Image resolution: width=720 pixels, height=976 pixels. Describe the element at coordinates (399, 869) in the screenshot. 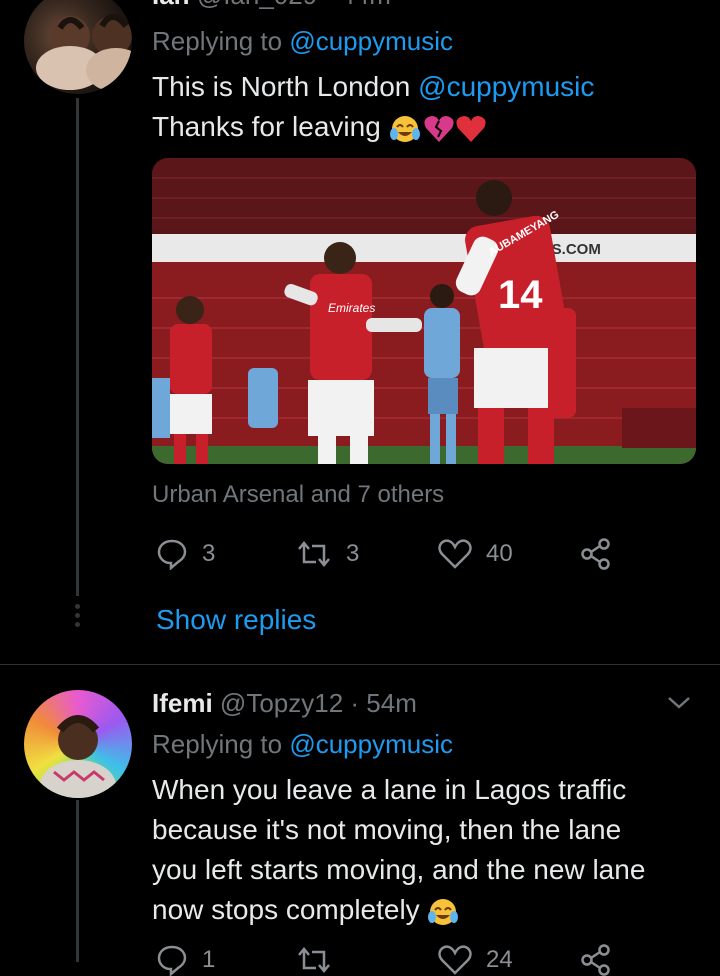

I see `tweet-text-line: you left starts moving, and the new lane` at that location.